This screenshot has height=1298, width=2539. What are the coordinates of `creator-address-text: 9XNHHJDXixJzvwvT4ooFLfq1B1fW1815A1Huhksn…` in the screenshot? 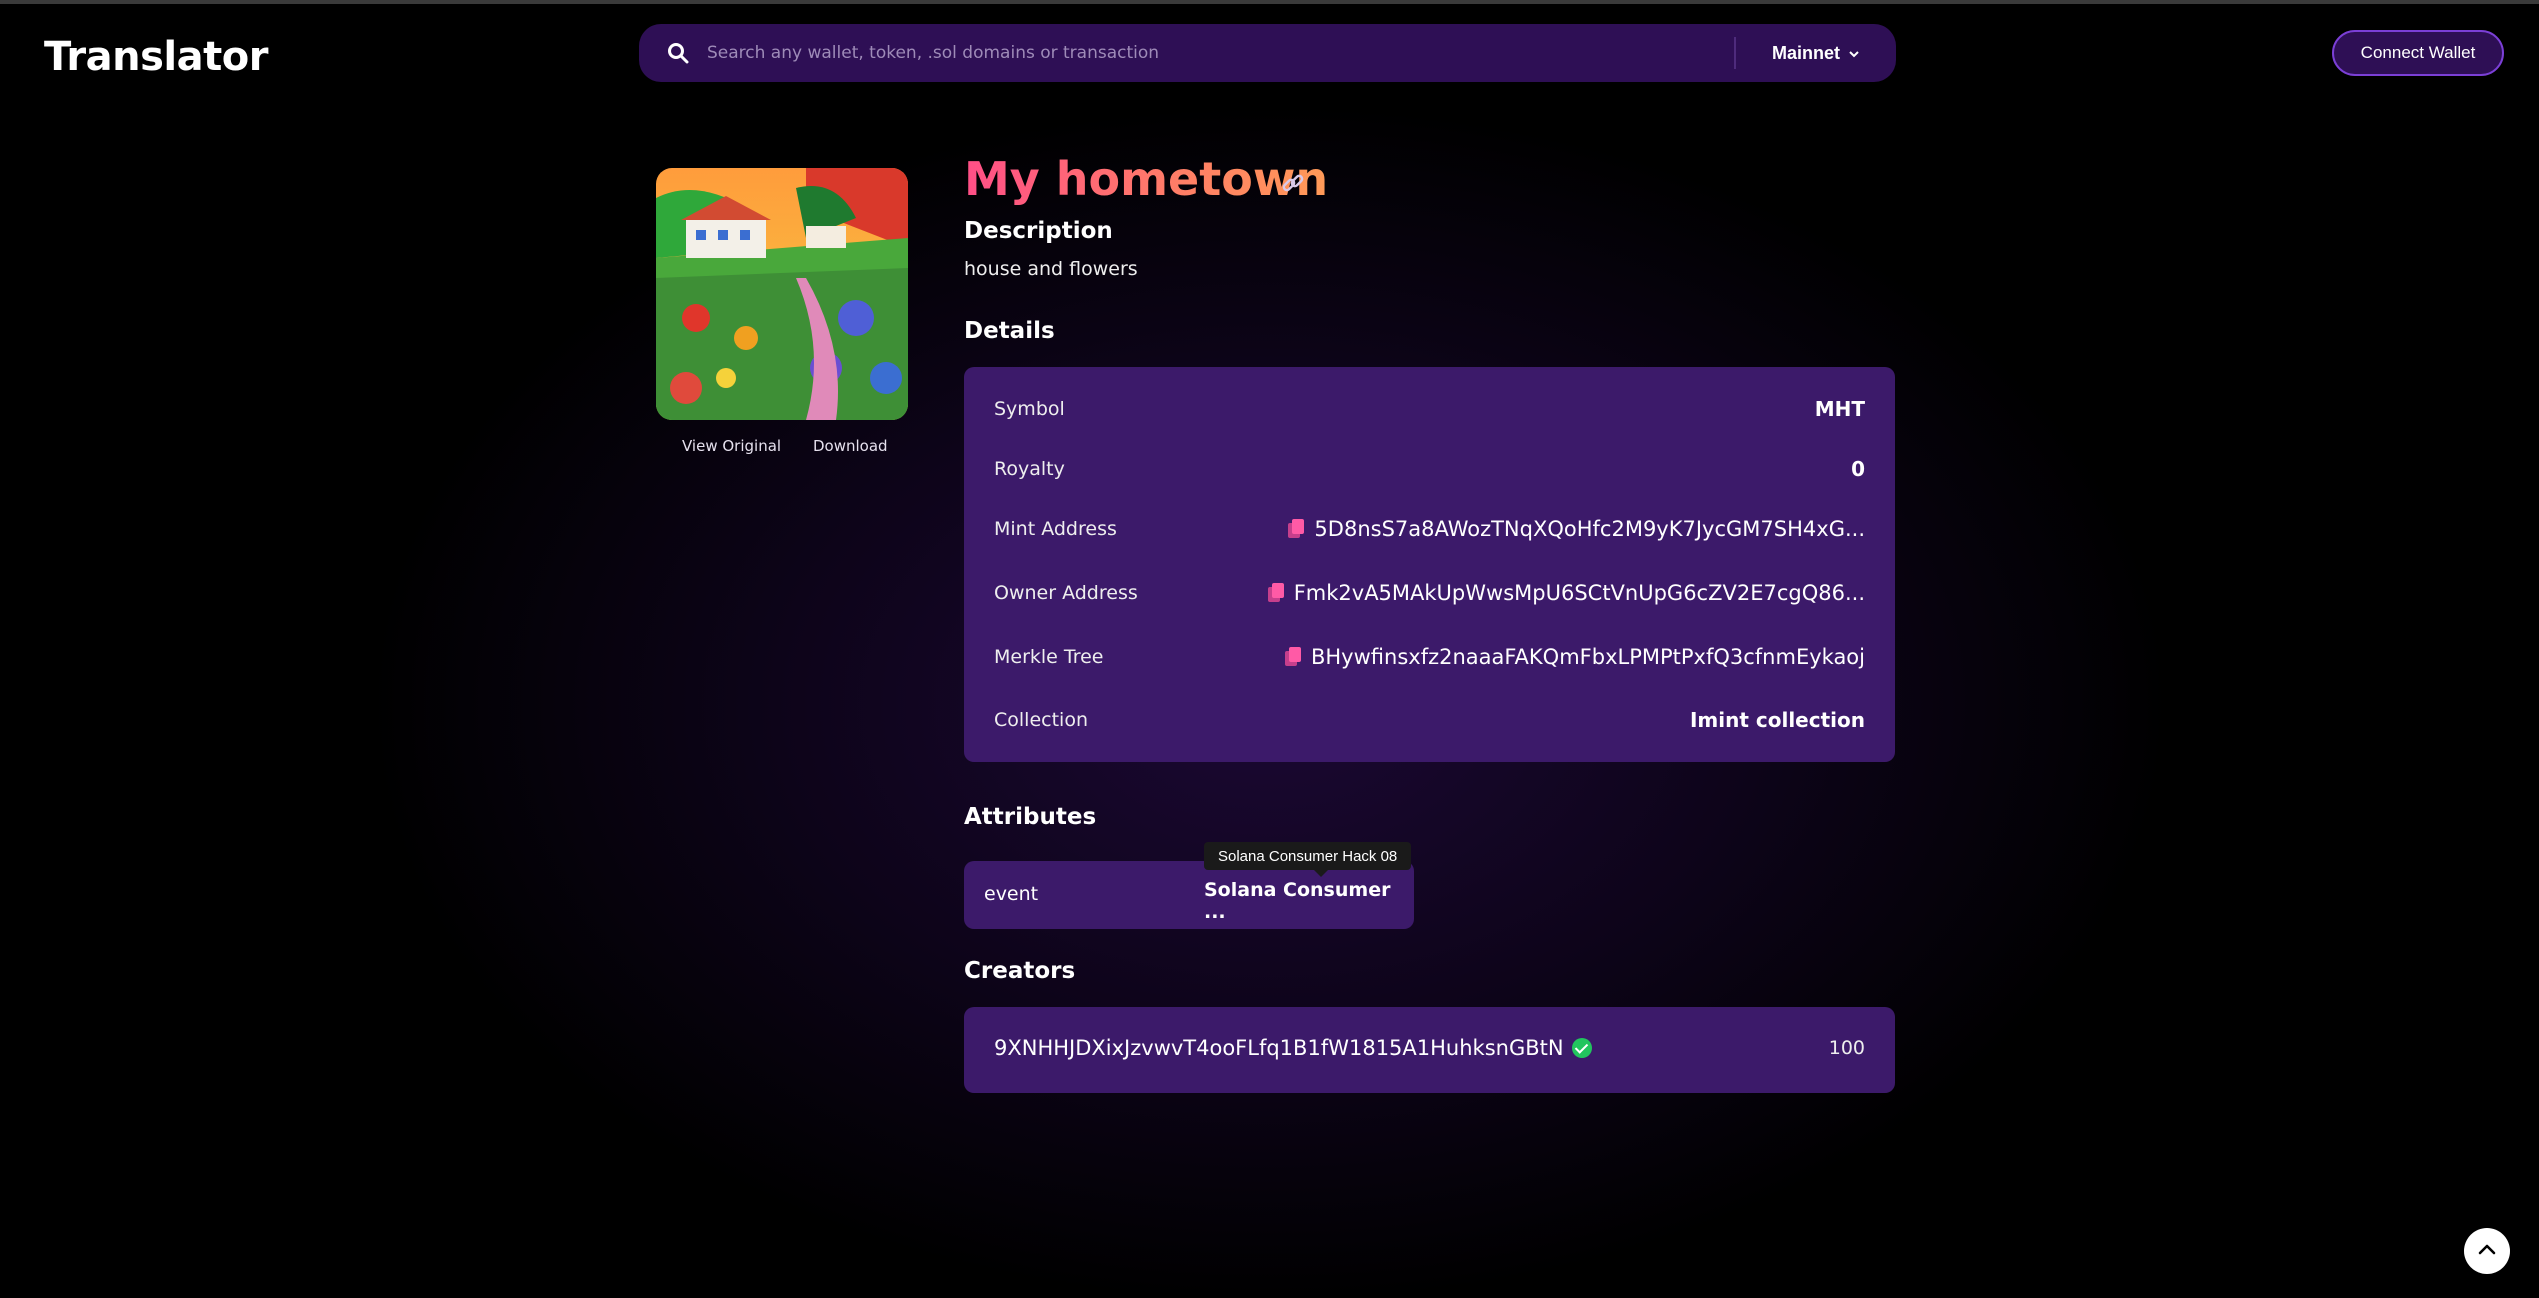 It's located at (1279, 1048).